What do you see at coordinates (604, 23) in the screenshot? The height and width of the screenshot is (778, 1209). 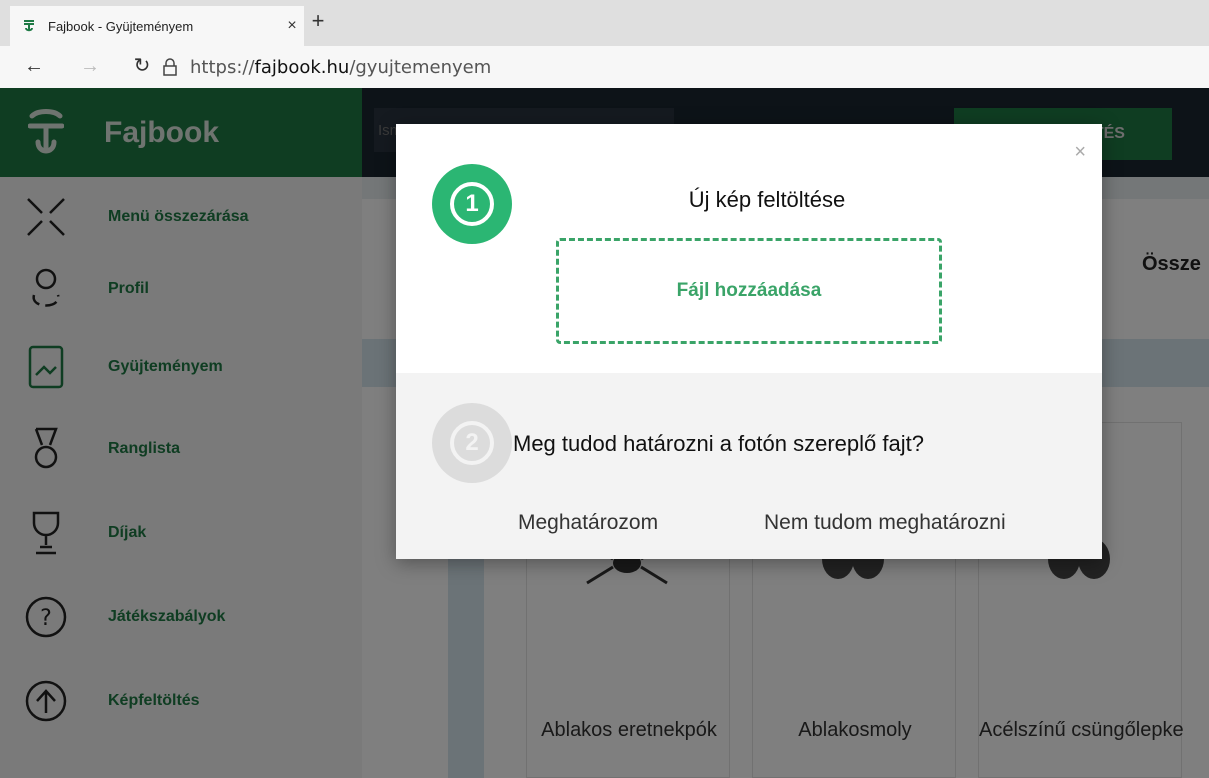 I see `browser-tab-bar: Fajbook - Gyüjteményem × +` at bounding box center [604, 23].